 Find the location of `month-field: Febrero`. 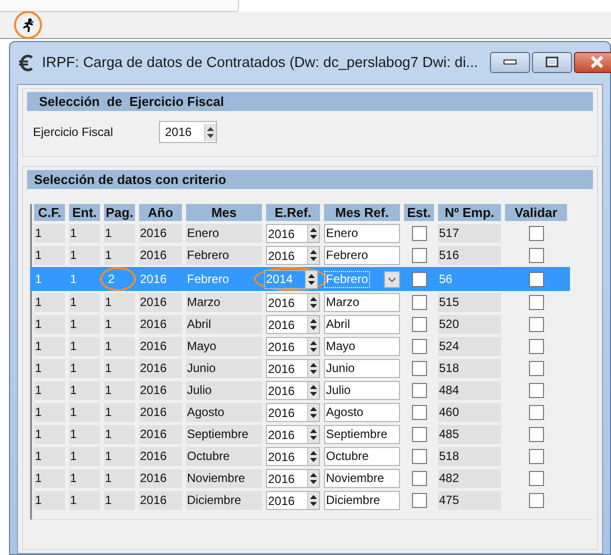

month-field: Febrero is located at coordinates (362, 255).